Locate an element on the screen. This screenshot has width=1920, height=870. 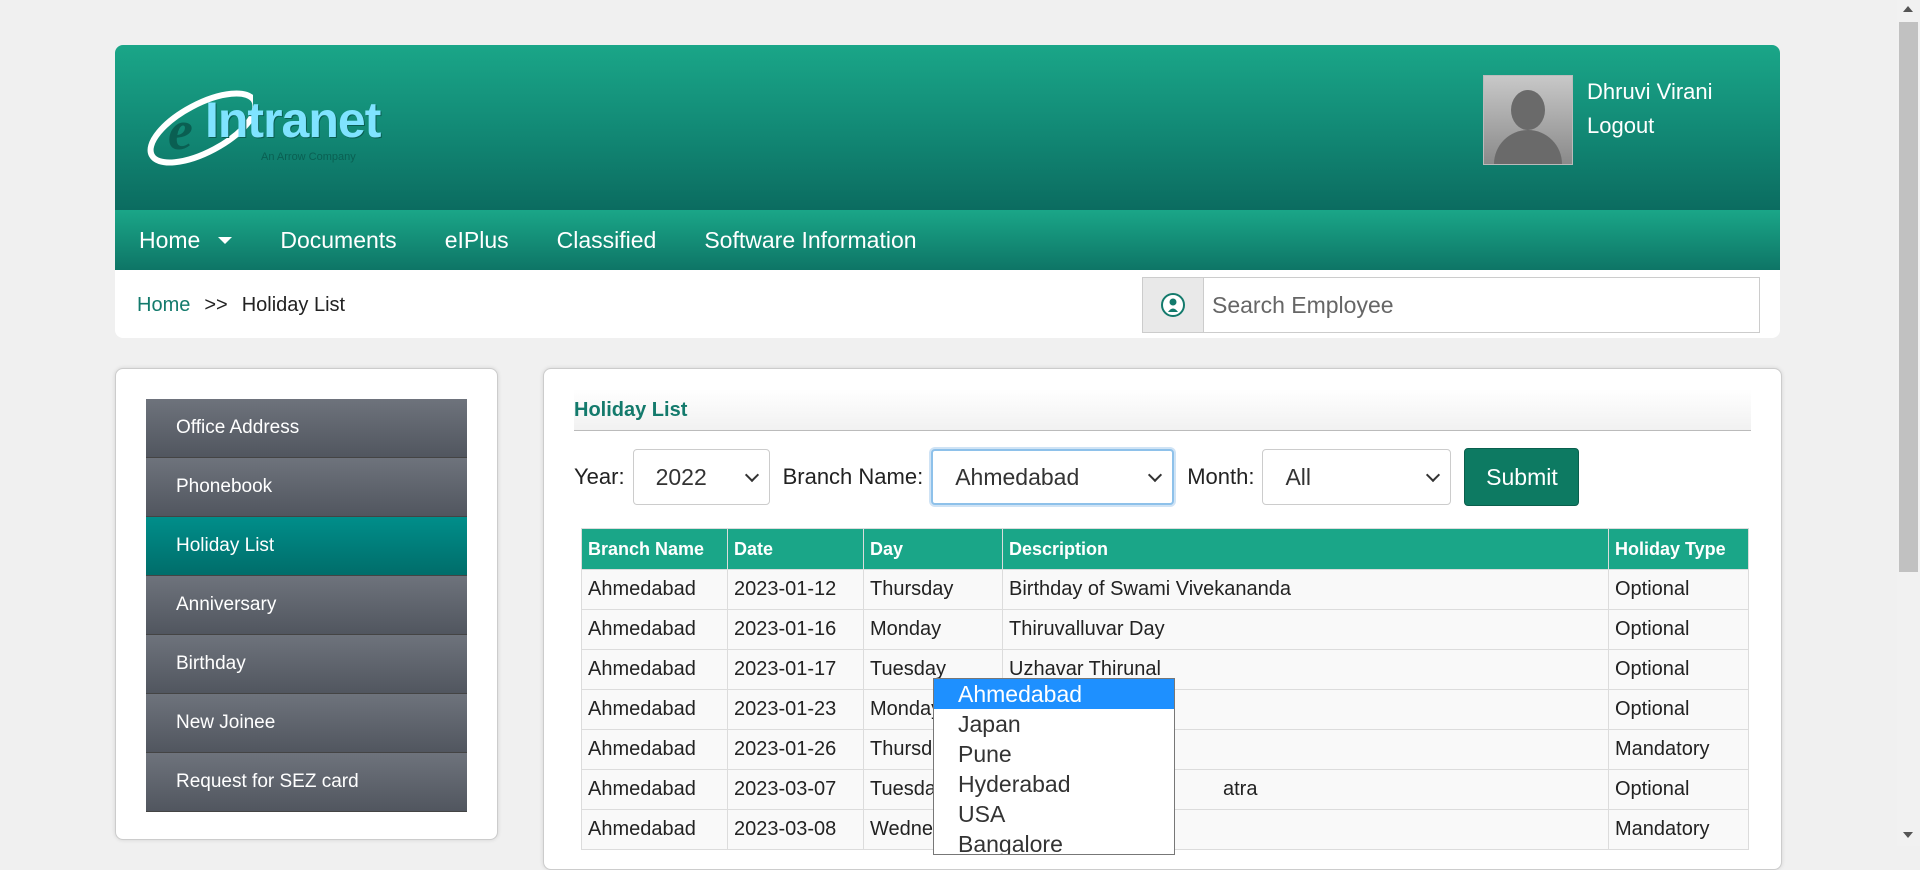
nav-item-label: Documents is located at coordinates (338, 239).